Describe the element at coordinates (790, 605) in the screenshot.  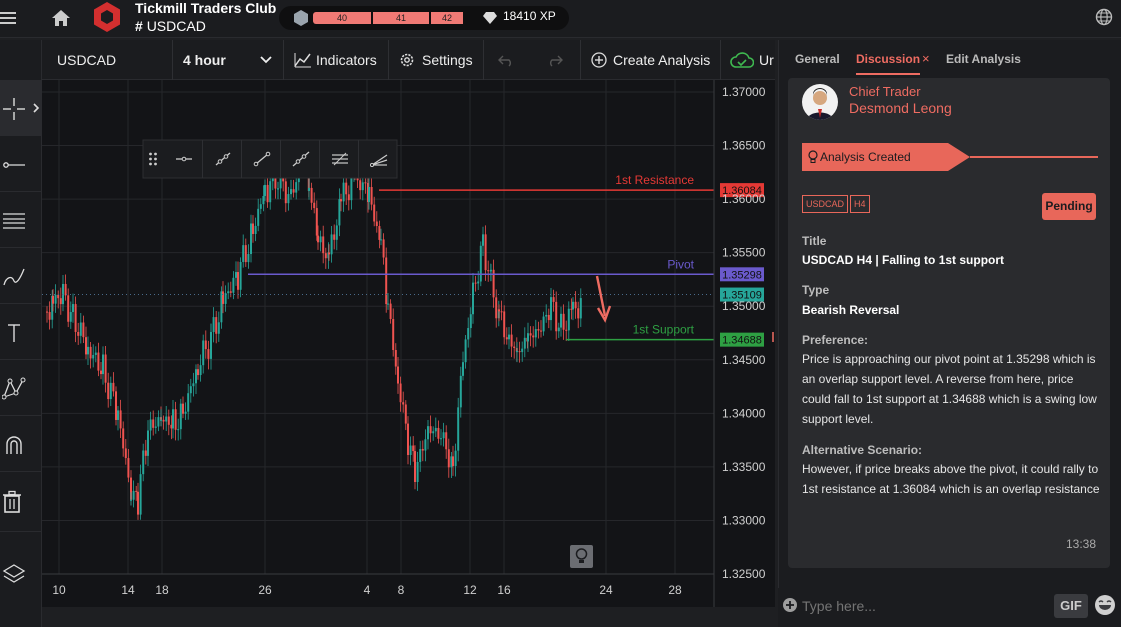
I see `add-attachment-icon` at that location.